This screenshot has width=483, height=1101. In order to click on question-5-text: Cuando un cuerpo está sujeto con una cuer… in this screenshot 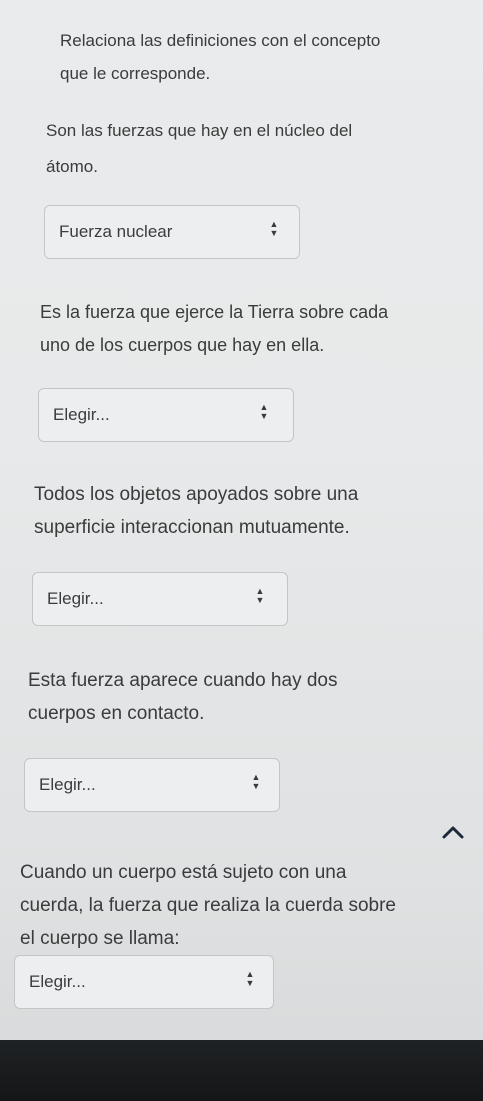, I will do `click(208, 905)`.